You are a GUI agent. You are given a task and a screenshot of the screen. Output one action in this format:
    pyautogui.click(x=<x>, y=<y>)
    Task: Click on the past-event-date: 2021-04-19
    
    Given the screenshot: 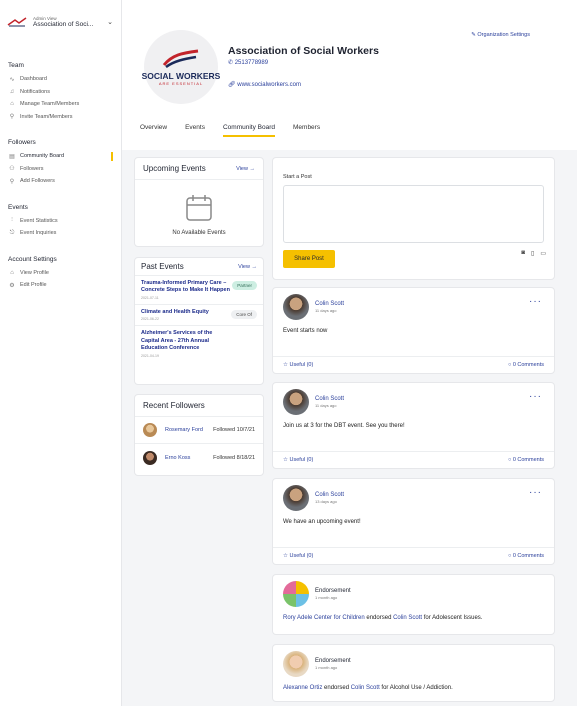 What is the action you would take?
    pyautogui.click(x=150, y=355)
    